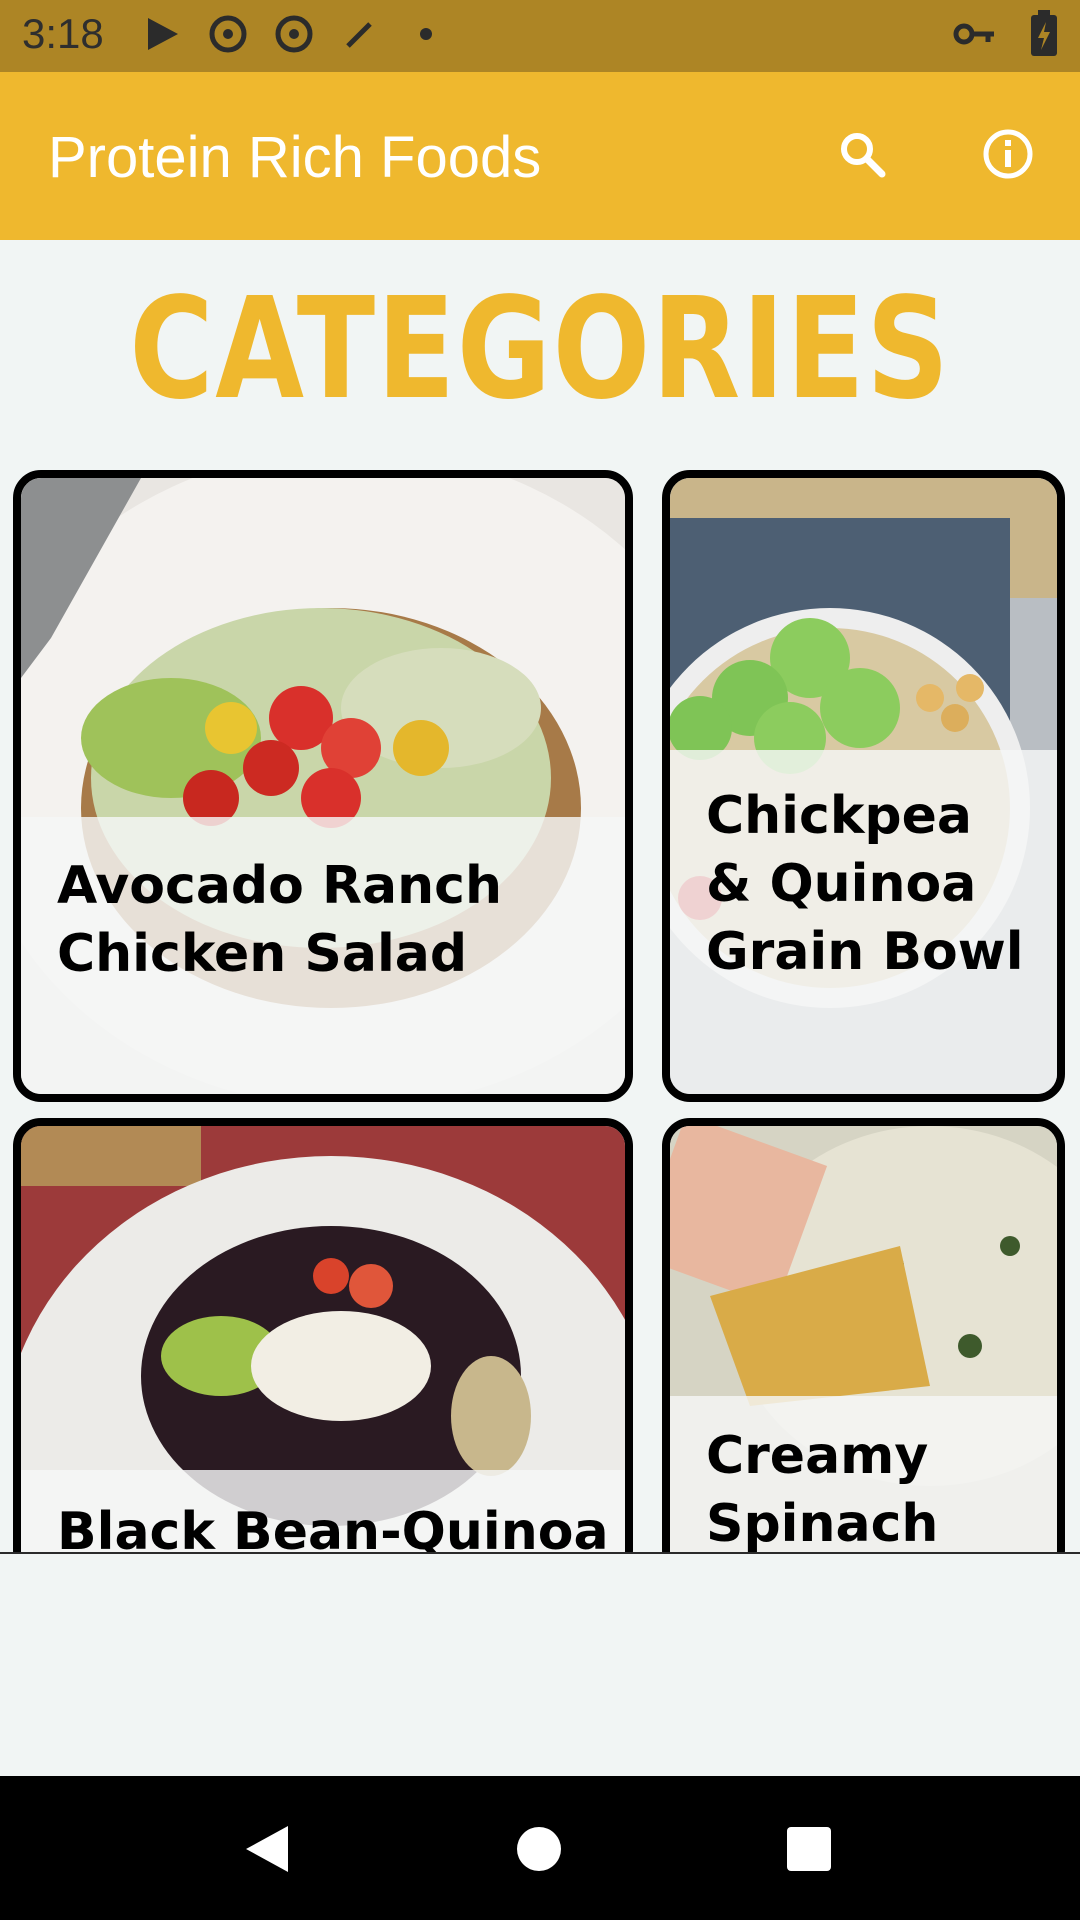 This screenshot has height=1920, width=1080. Describe the element at coordinates (323, 1335) in the screenshot. I see `category-card-black-bean-quinoa: Black Bean-Quinoa` at that location.